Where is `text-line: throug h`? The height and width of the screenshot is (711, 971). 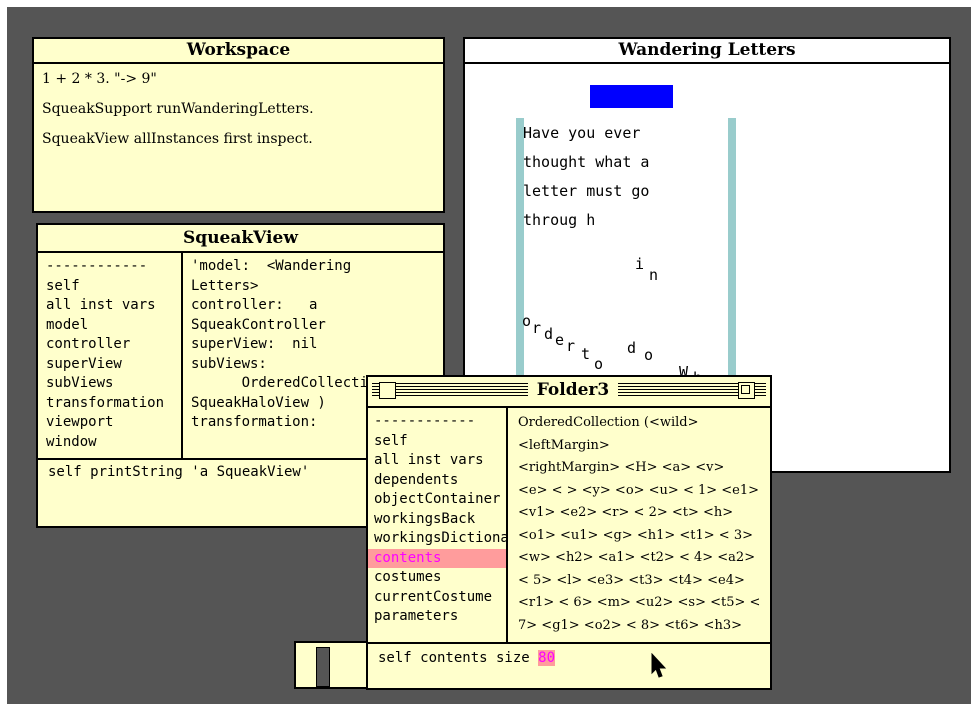
text-line: throug h is located at coordinates (559, 220).